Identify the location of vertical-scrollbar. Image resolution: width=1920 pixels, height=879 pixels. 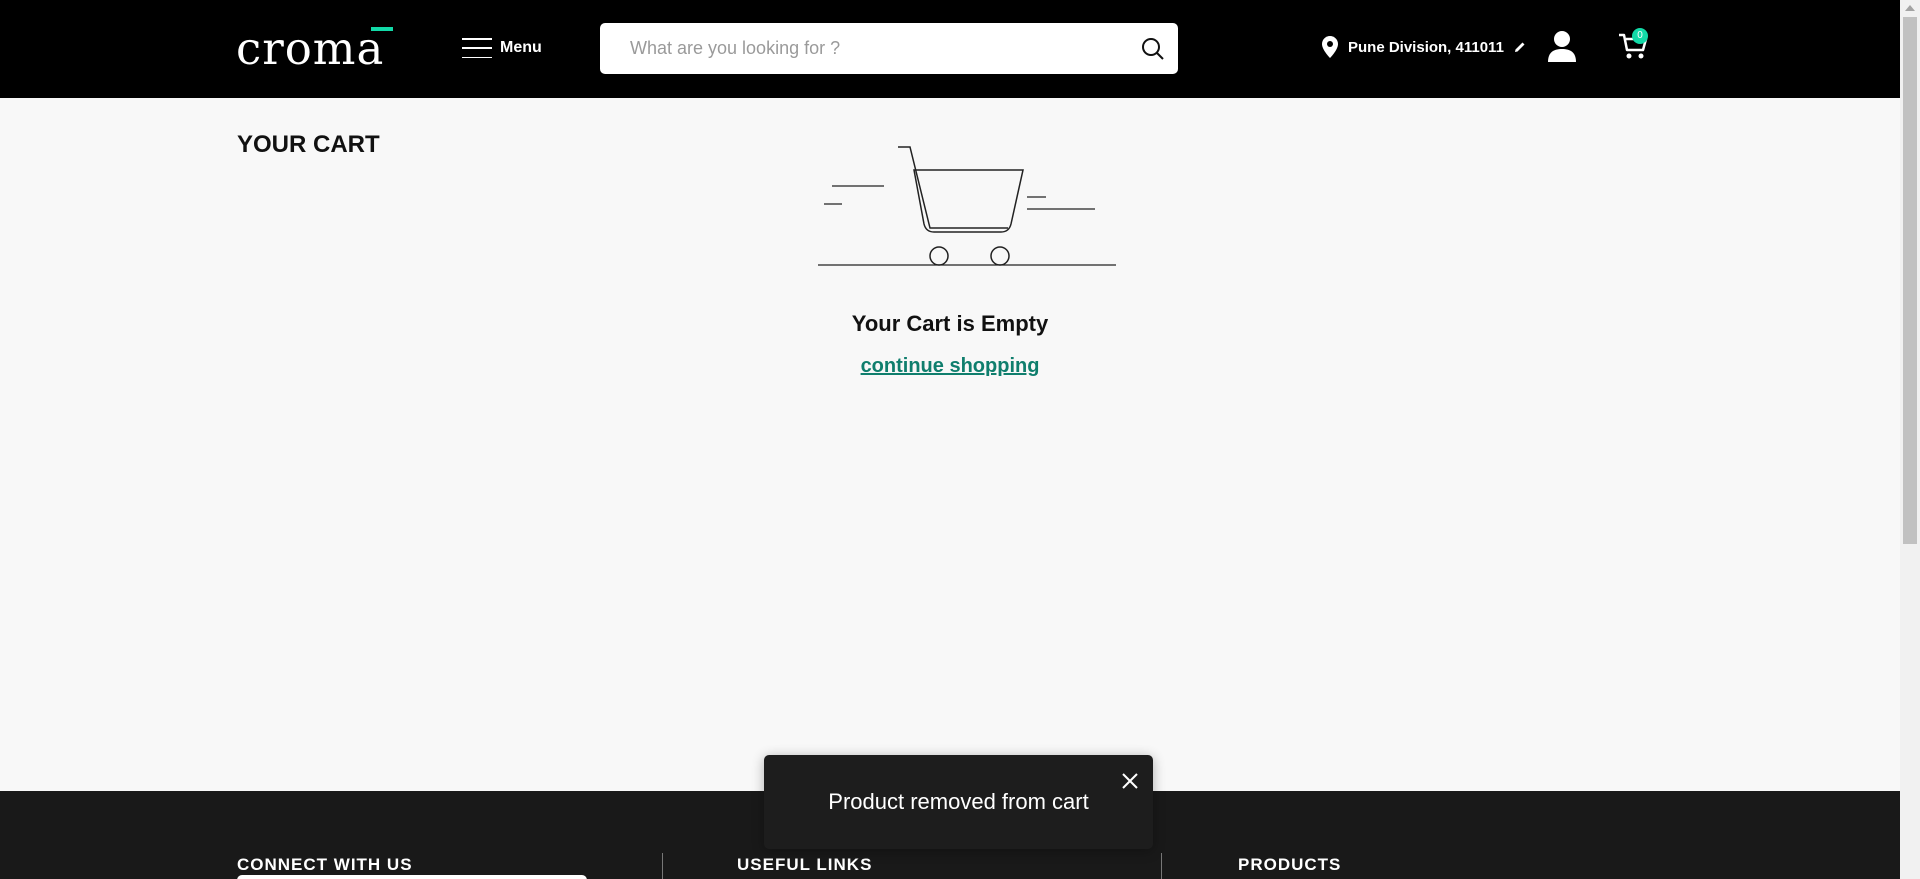
(1910, 439).